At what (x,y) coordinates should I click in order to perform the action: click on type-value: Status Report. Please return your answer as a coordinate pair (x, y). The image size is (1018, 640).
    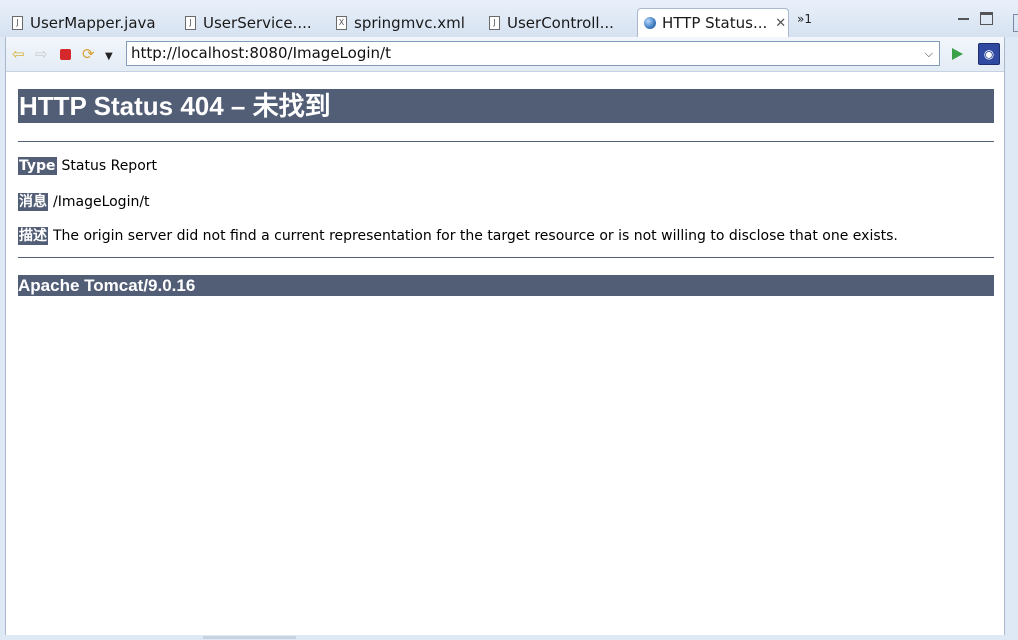
    Looking at the image, I should click on (109, 166).